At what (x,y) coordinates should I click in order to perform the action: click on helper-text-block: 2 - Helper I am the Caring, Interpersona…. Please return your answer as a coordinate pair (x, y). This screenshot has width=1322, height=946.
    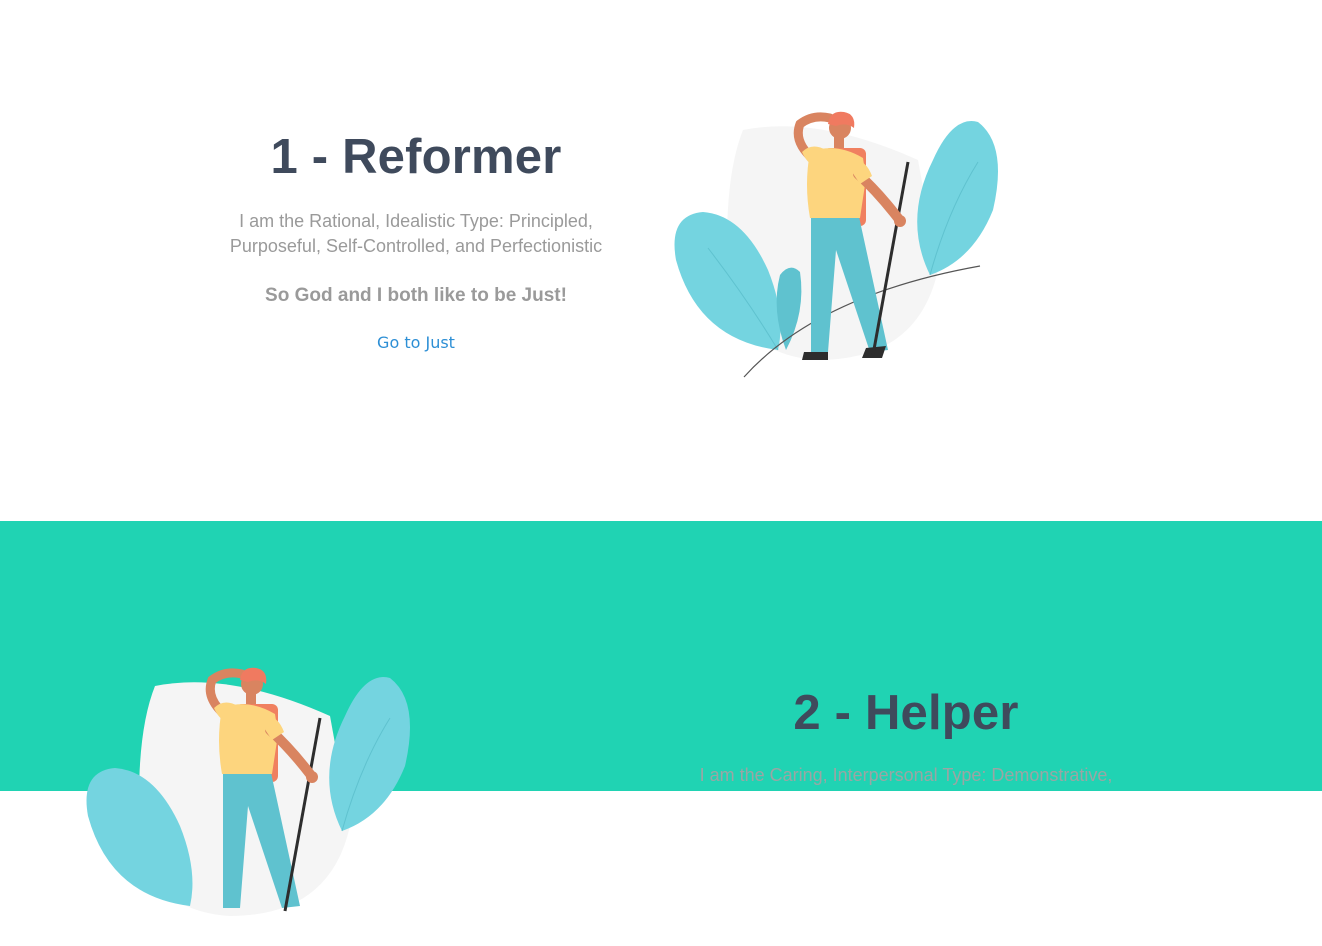
    Looking at the image, I should click on (906, 736).